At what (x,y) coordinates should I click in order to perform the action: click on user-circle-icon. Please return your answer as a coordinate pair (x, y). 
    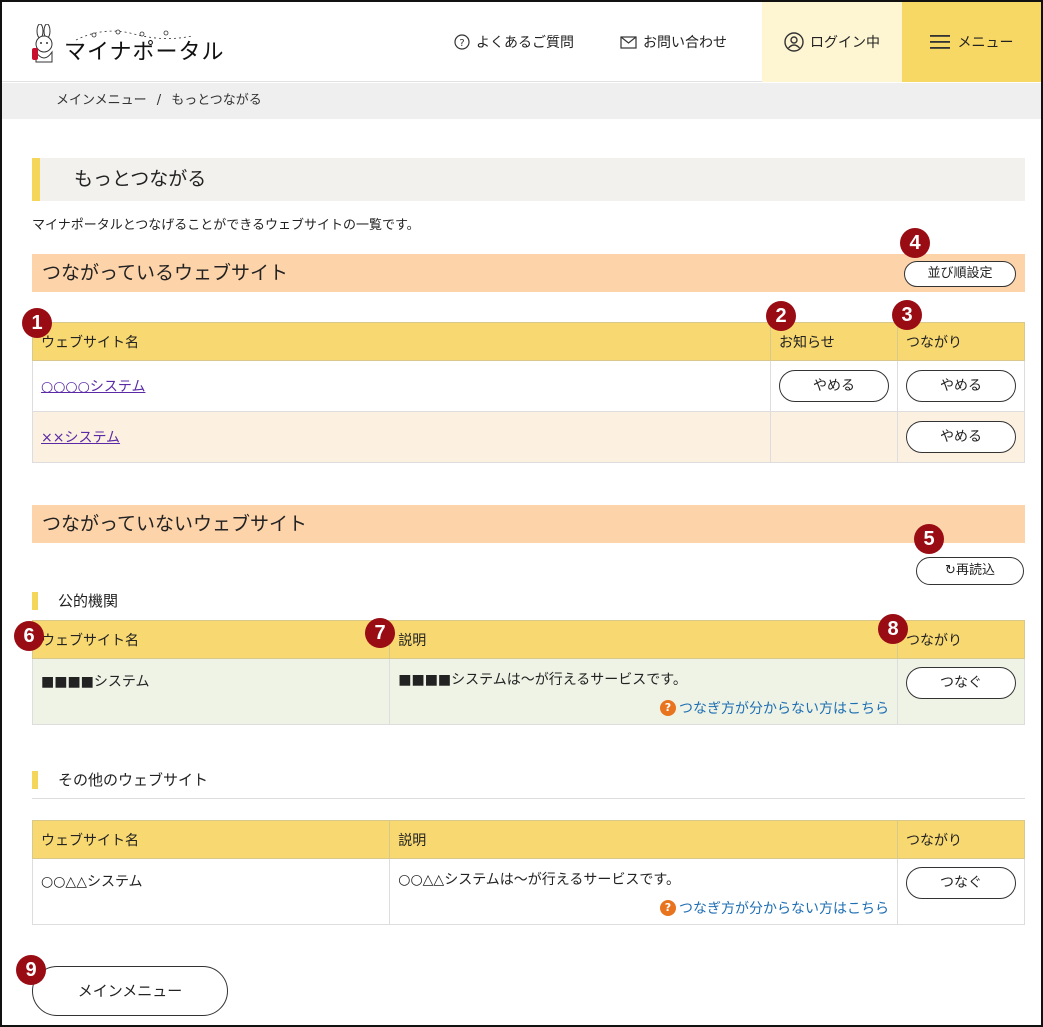
    Looking at the image, I should click on (794, 42).